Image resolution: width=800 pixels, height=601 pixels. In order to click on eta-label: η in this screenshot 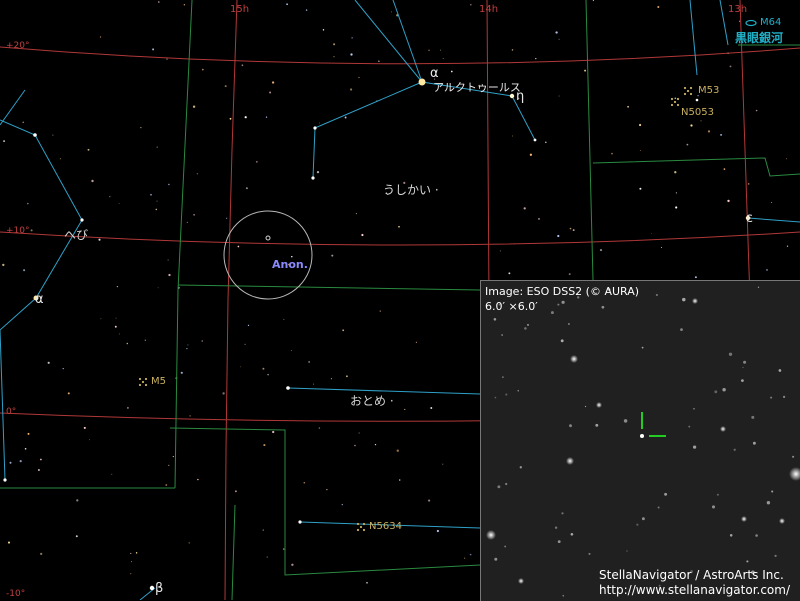, I will do `click(520, 96)`.